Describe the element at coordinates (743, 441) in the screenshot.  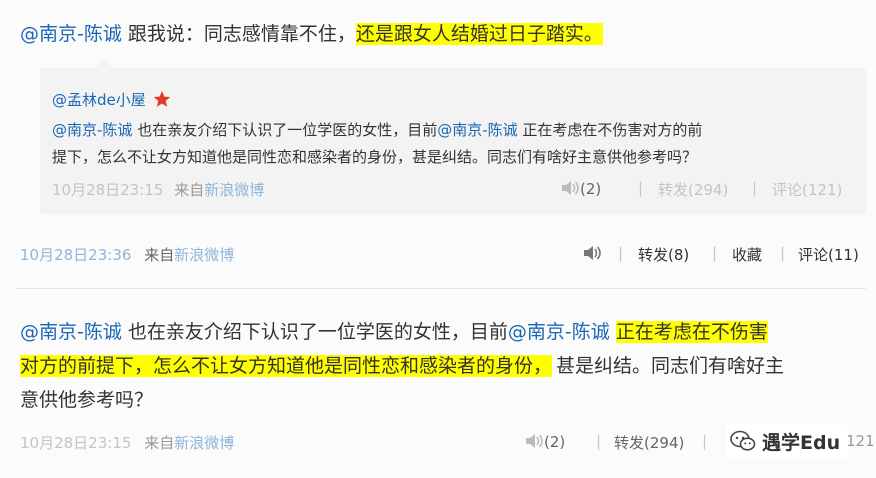
I see `wechat-icon` at that location.